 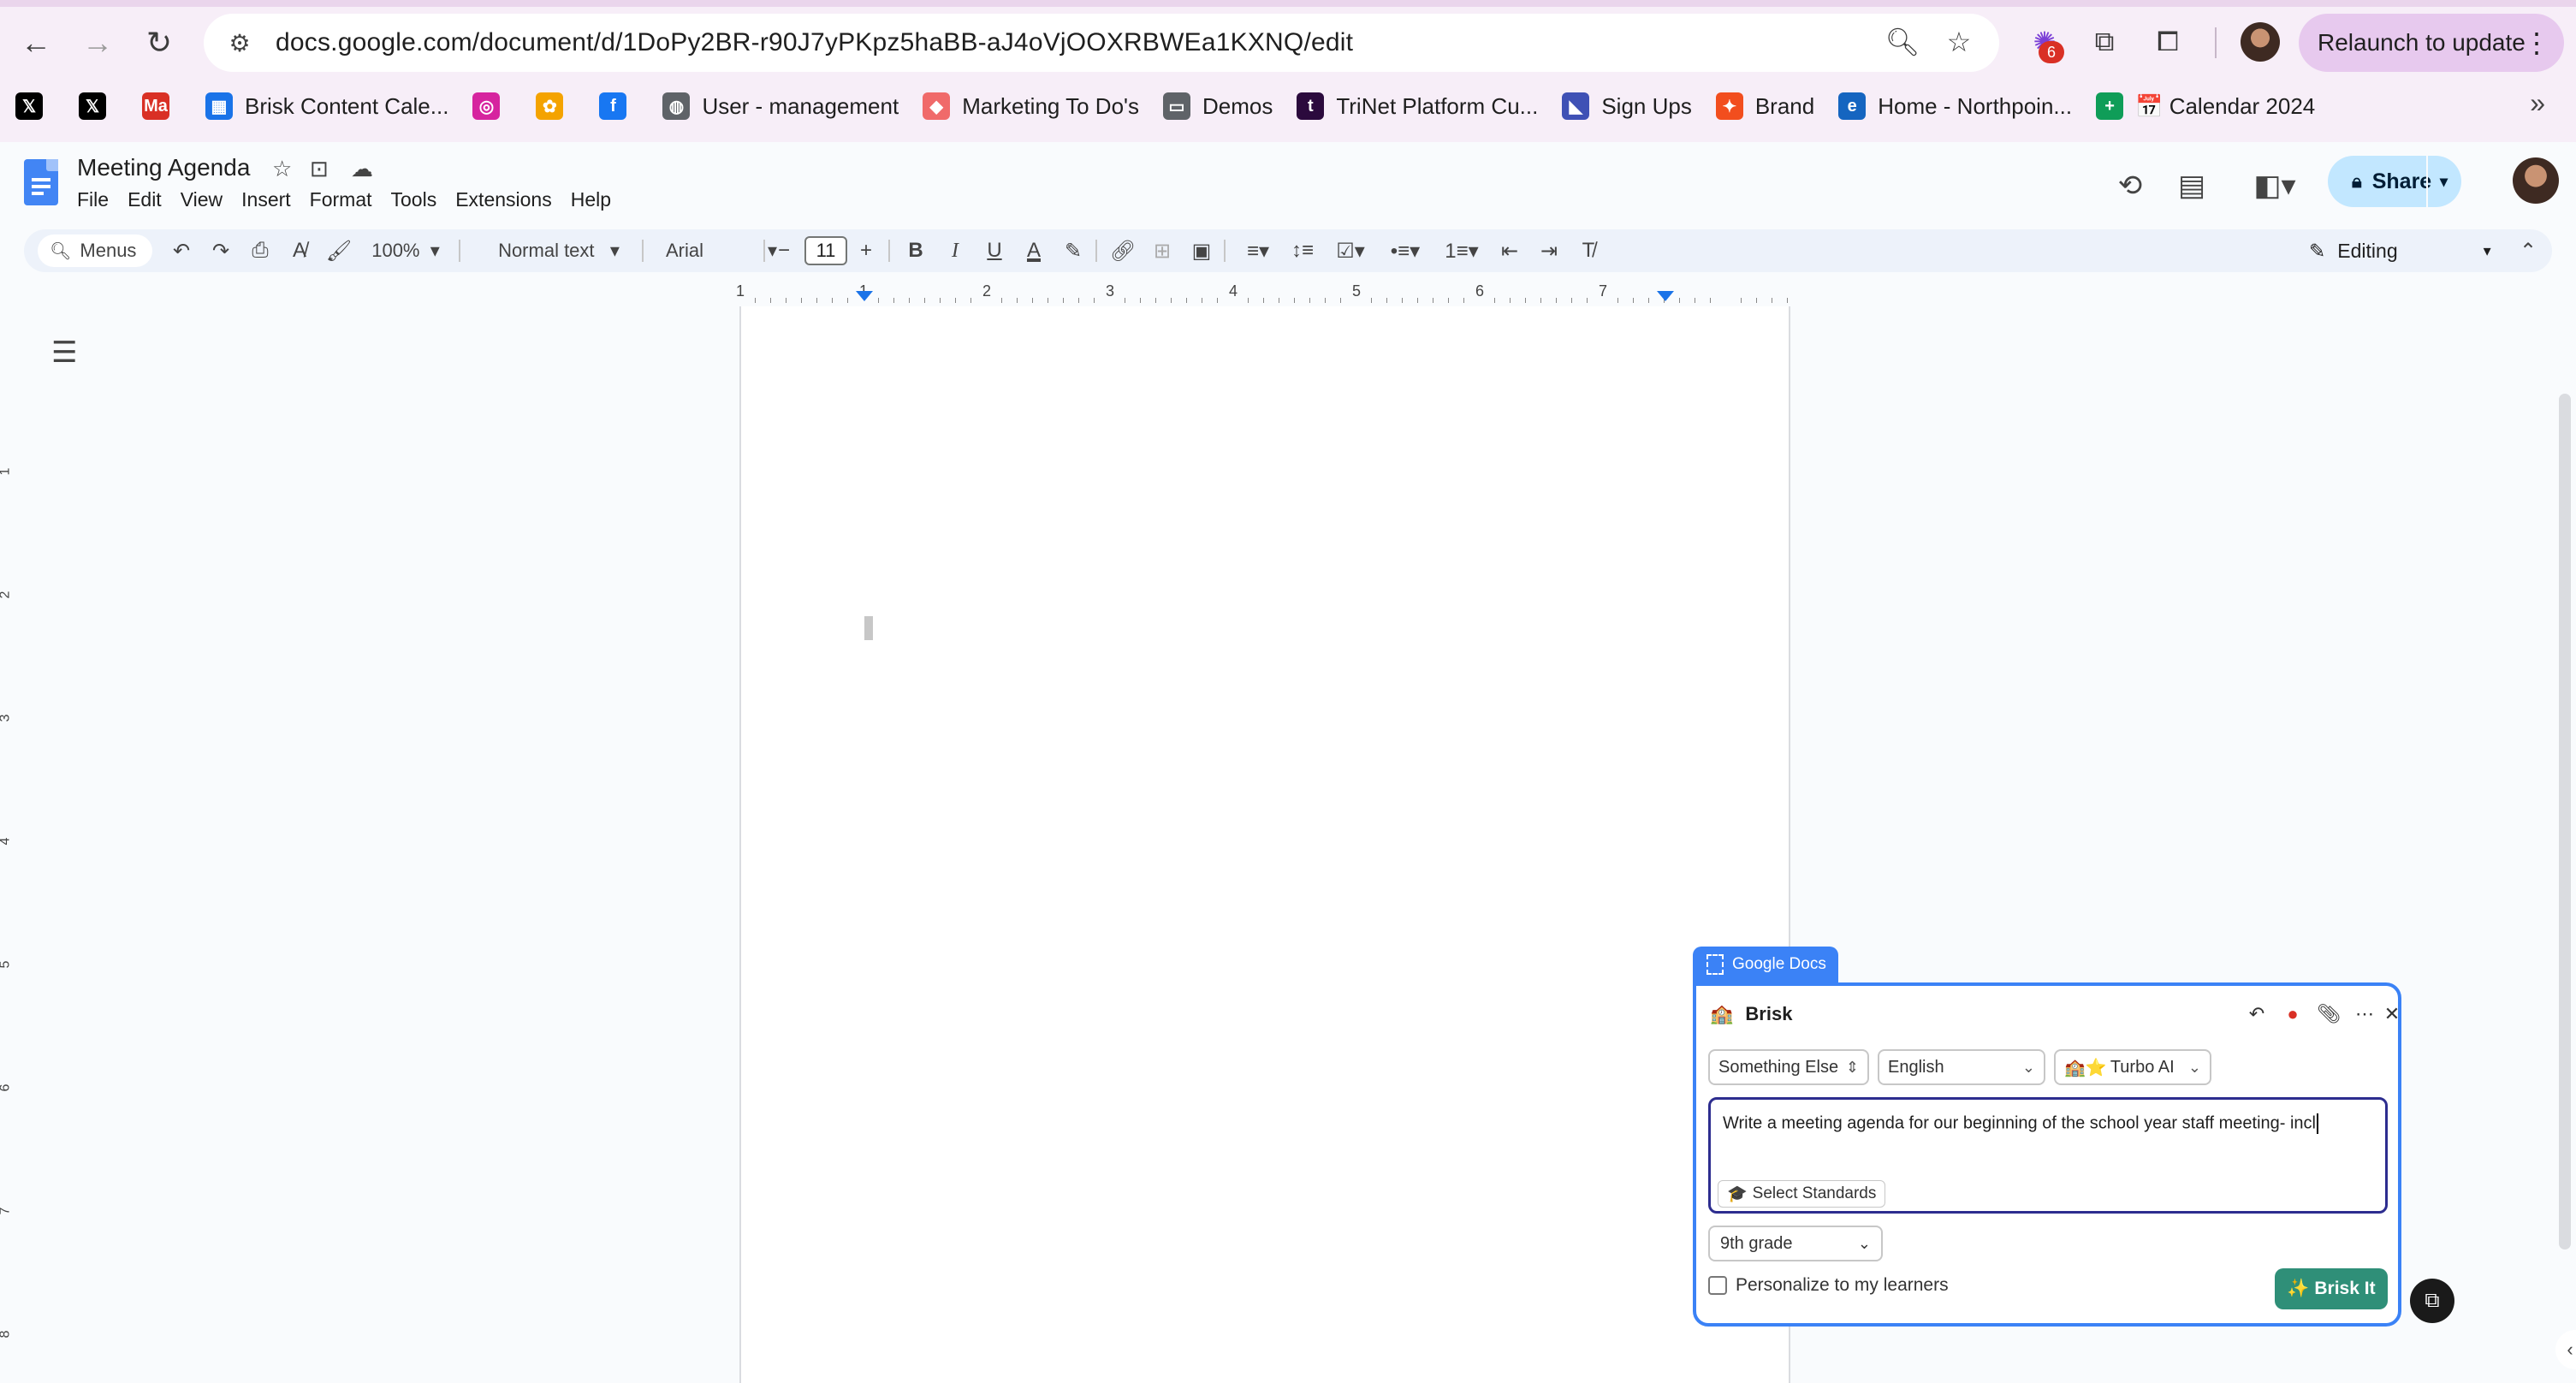 I want to click on bold-icon: B, so click(x=916, y=250).